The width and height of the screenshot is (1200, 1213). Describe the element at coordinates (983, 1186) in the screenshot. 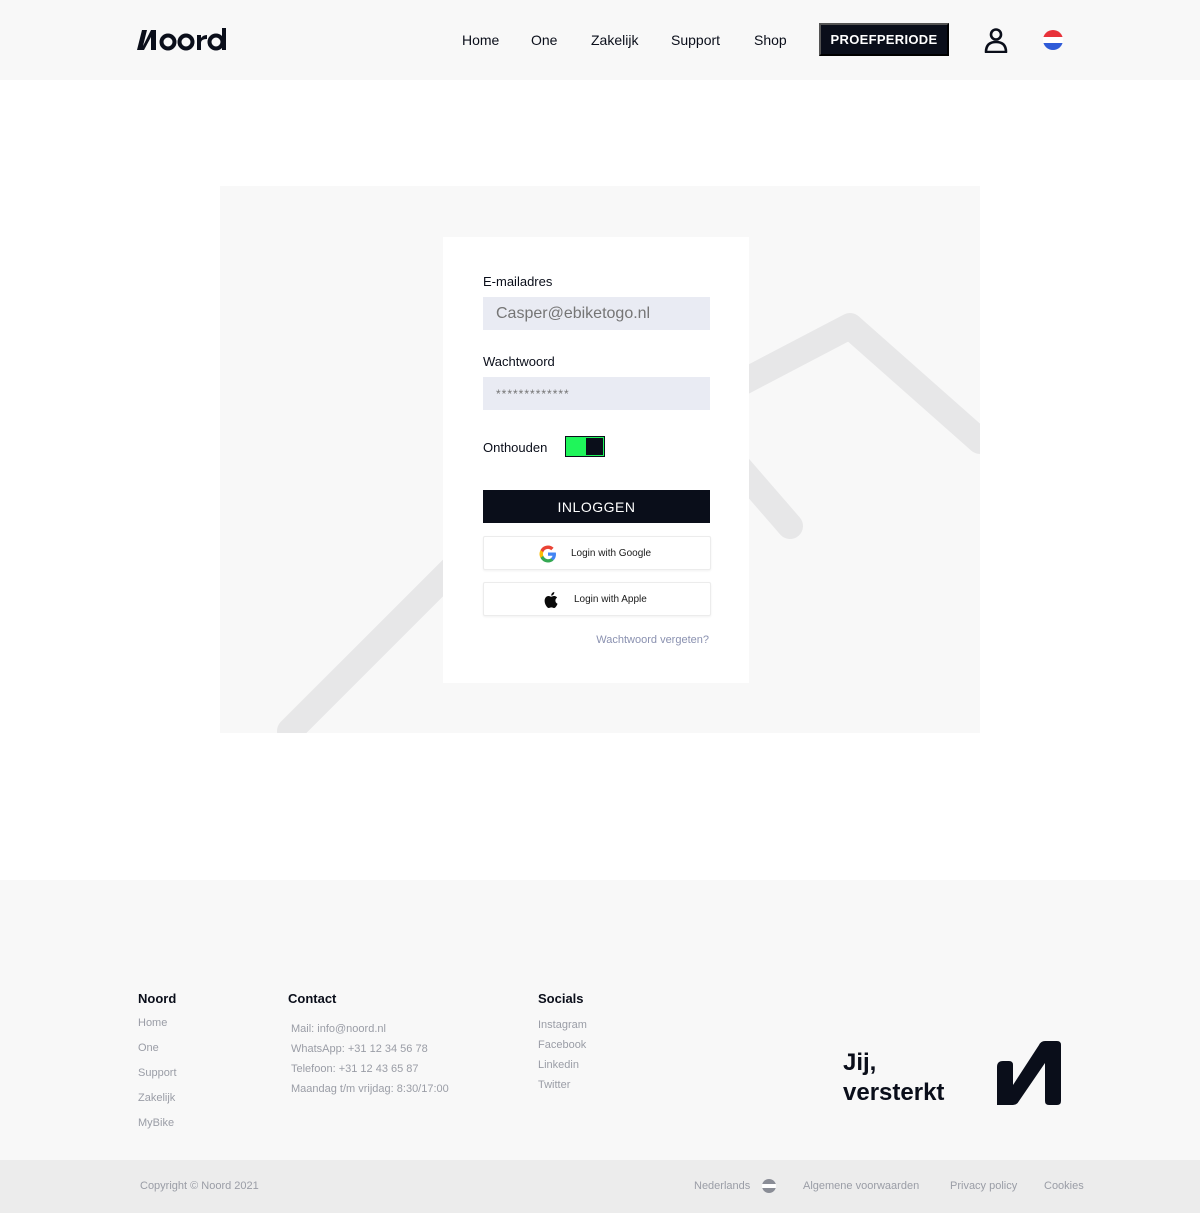

I see `privacy-policy-link: Privacy policy` at that location.